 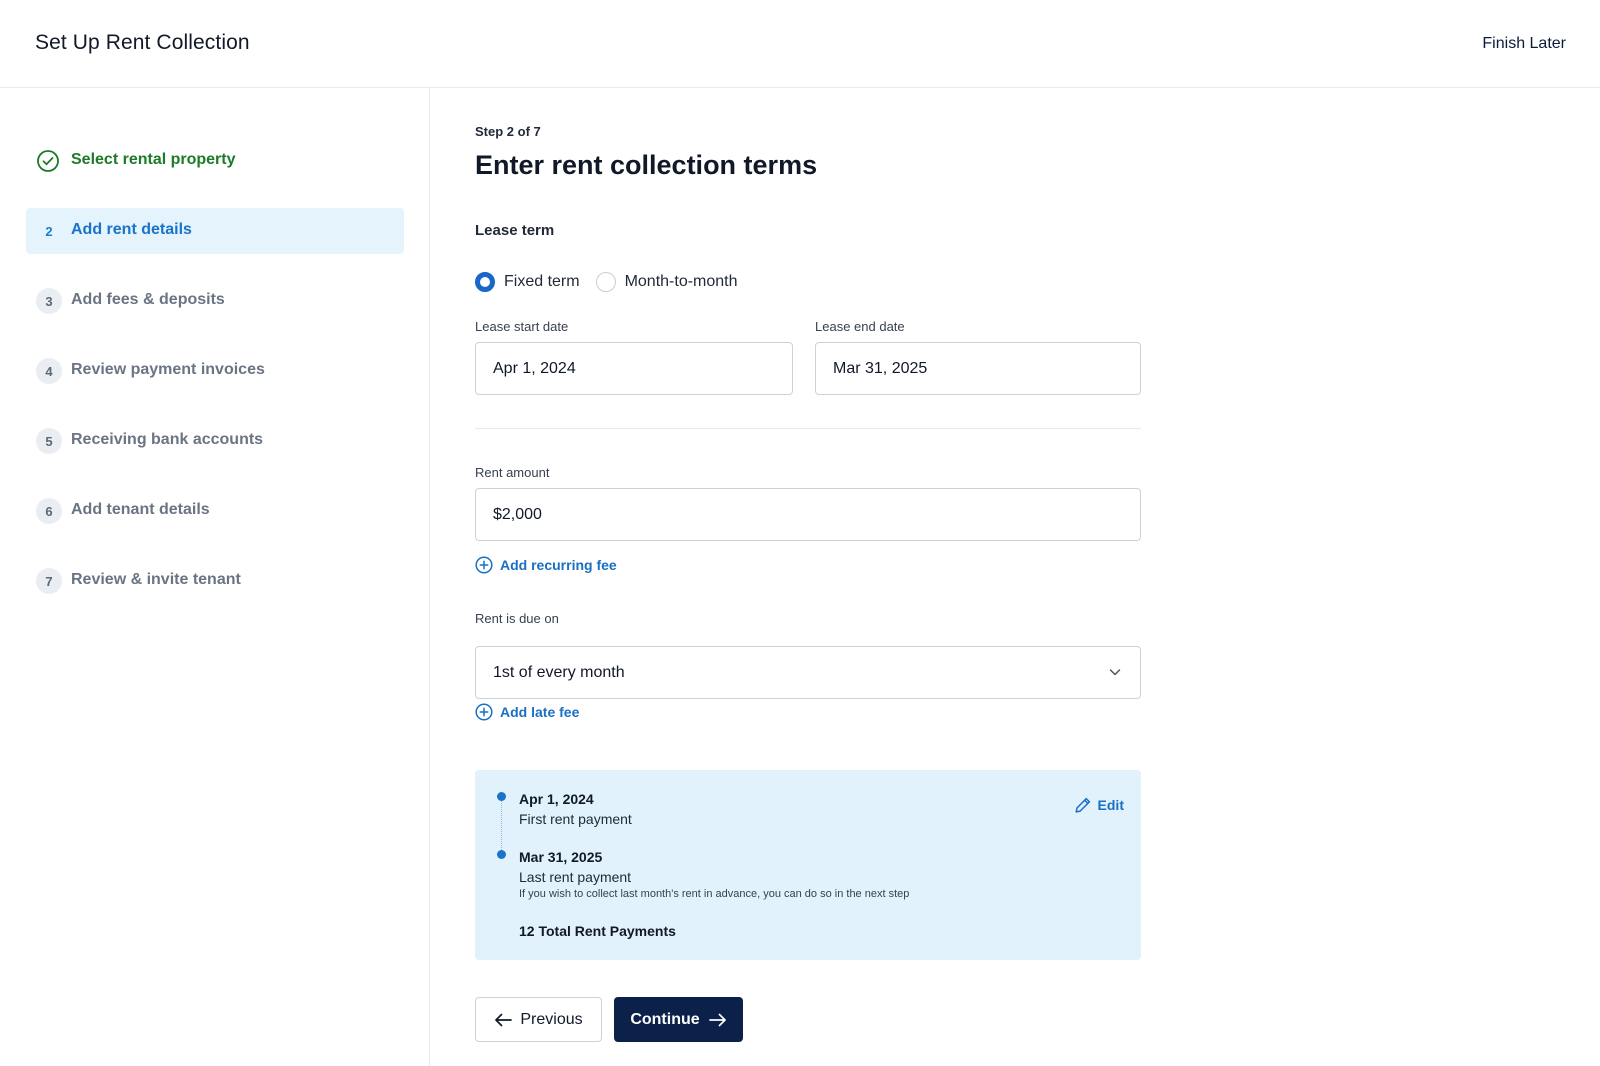 What do you see at coordinates (575, 819) in the screenshot?
I see `first-payment-desc: First rent payment` at bounding box center [575, 819].